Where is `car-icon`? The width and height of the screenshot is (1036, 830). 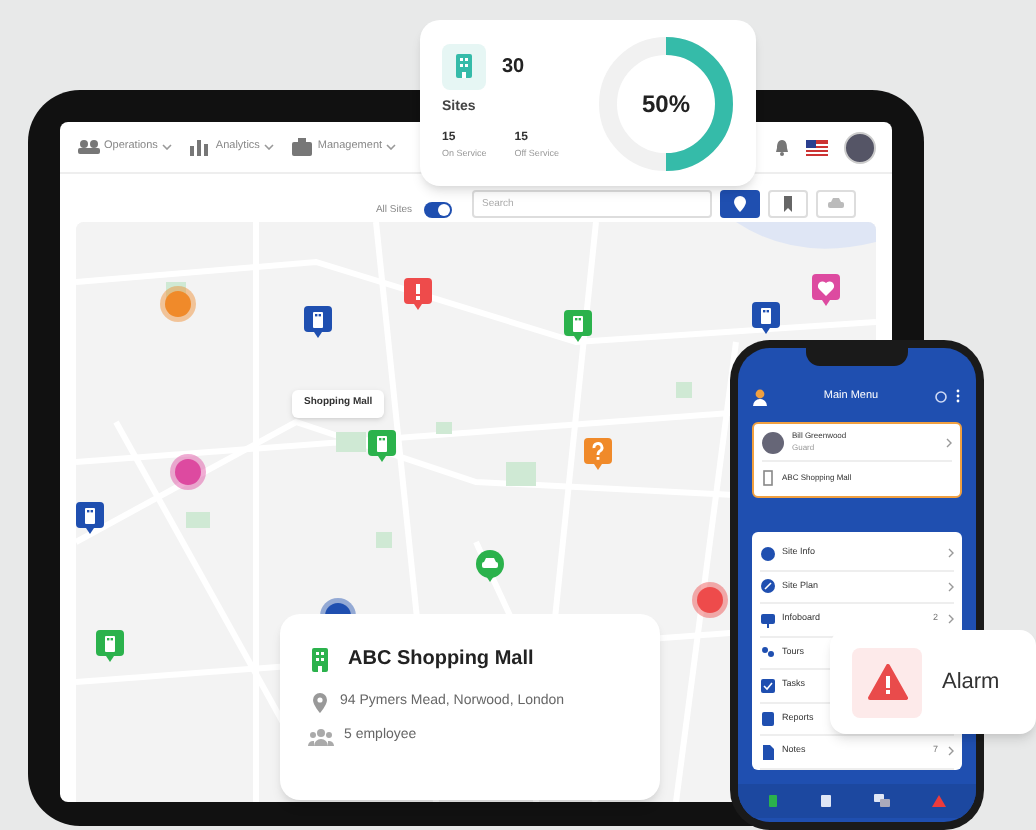 car-icon is located at coordinates (836, 204).